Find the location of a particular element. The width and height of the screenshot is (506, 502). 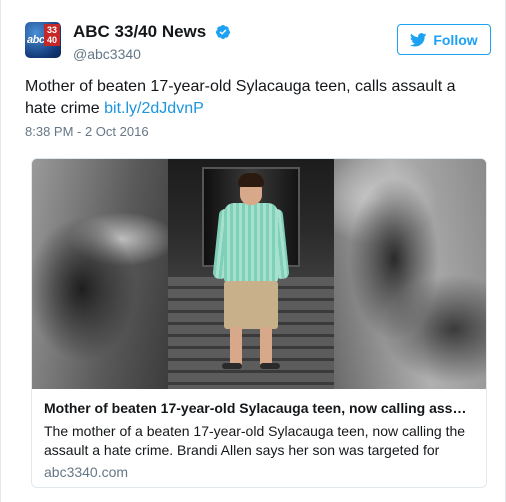

avatar-channel-text: 33 40 is located at coordinates (52, 35).